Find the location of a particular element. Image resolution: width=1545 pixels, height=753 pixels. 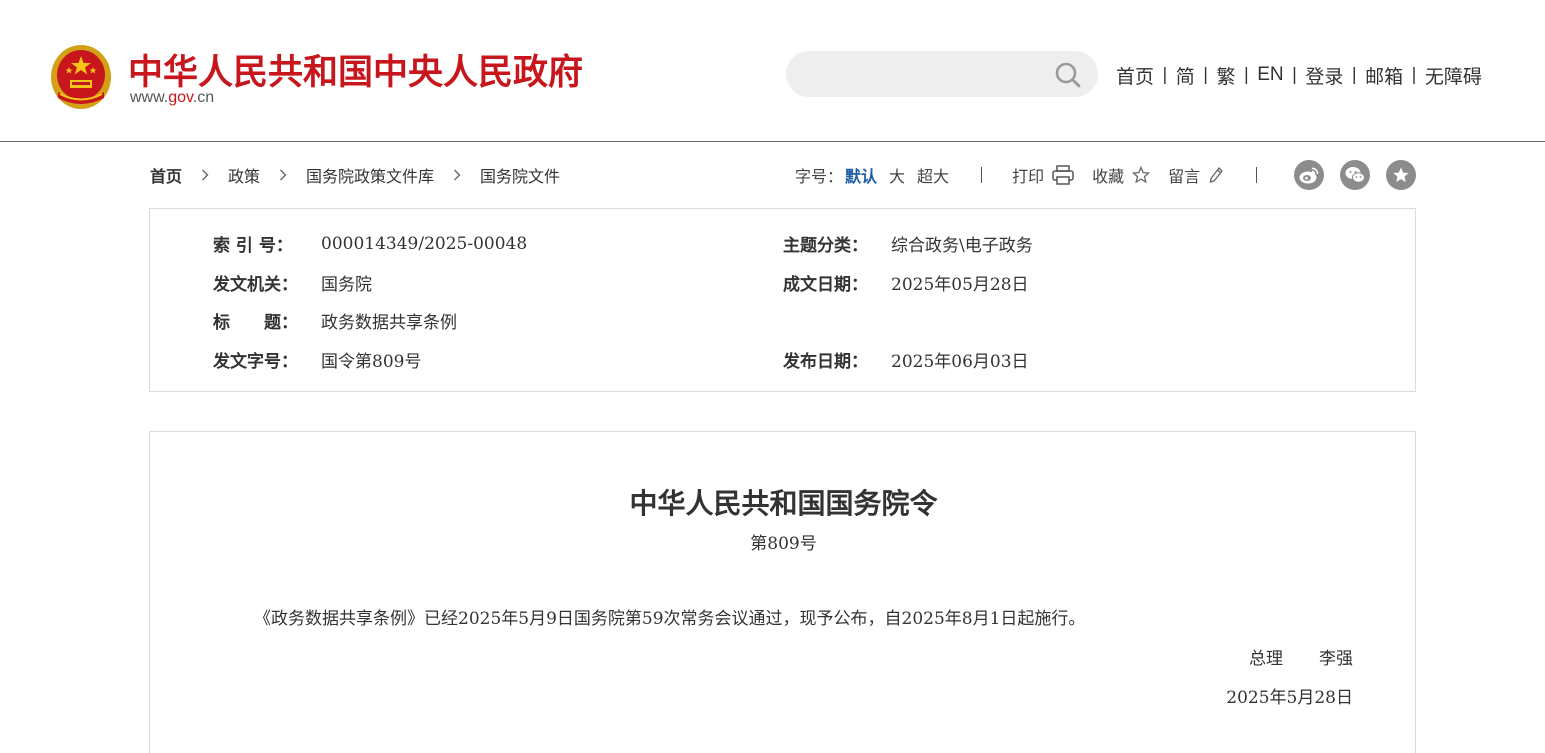

font-size-large: 大 is located at coordinates (897, 175).